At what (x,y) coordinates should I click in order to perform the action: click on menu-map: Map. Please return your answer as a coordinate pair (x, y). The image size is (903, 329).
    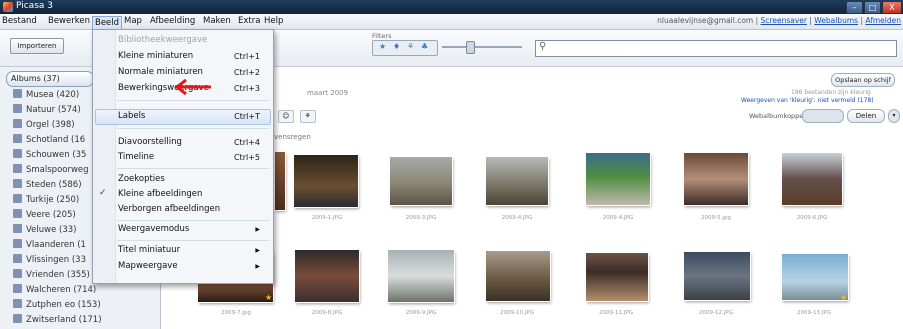
    Looking at the image, I should click on (133, 21).